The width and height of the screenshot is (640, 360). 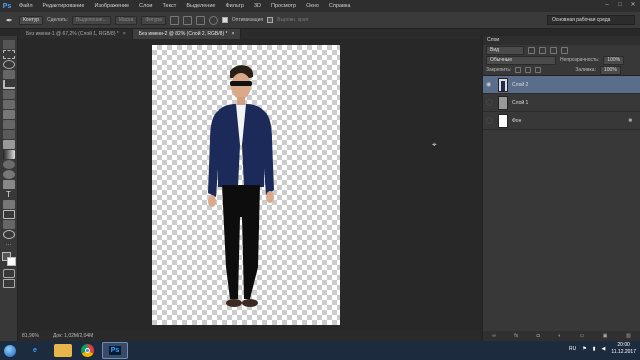 I want to click on lock-icon: ■, so click(x=630, y=121).